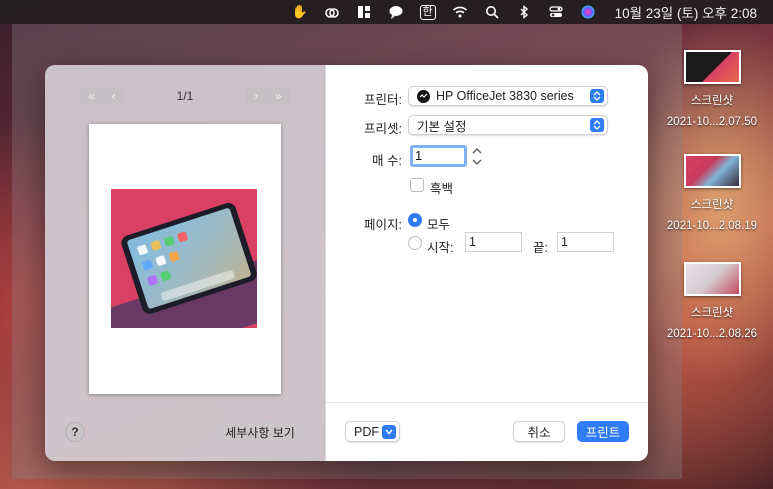  I want to click on copies-input: 1, so click(438, 156).